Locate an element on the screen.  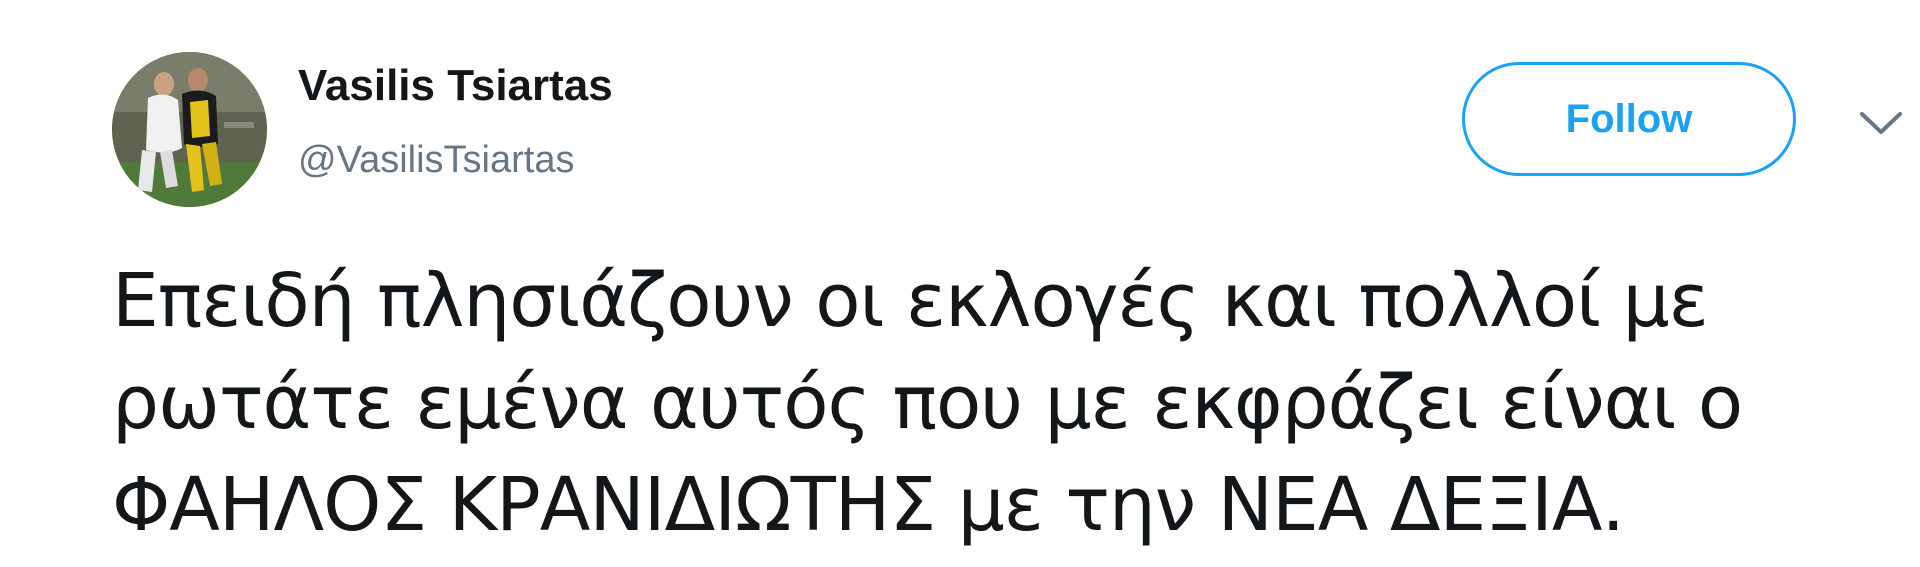
tweet-text-line: ΦΑΗΛΟΣ ΚΡΑΝΙΔΙΩΤΗΣ με την ΝΕΑ ΔΕΞΙΑ. is located at coordinates (868, 505).